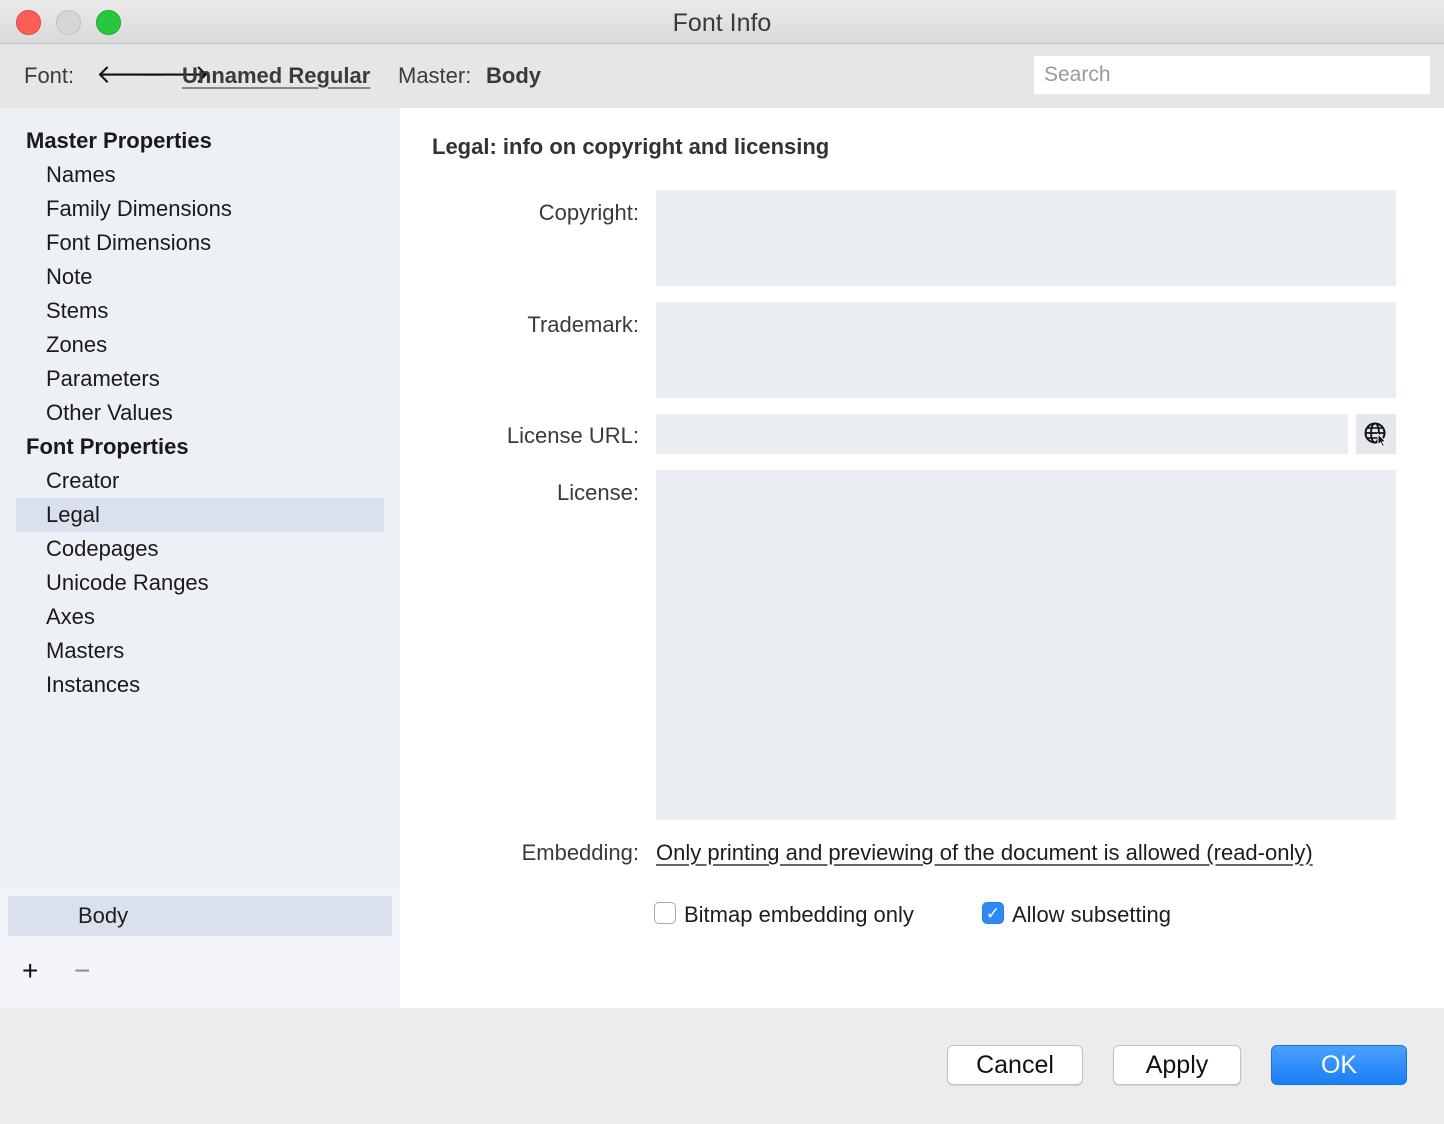 This screenshot has height=1124, width=1444. What do you see at coordinates (583, 324) in the screenshot?
I see `trademark-label: Trademark:` at bounding box center [583, 324].